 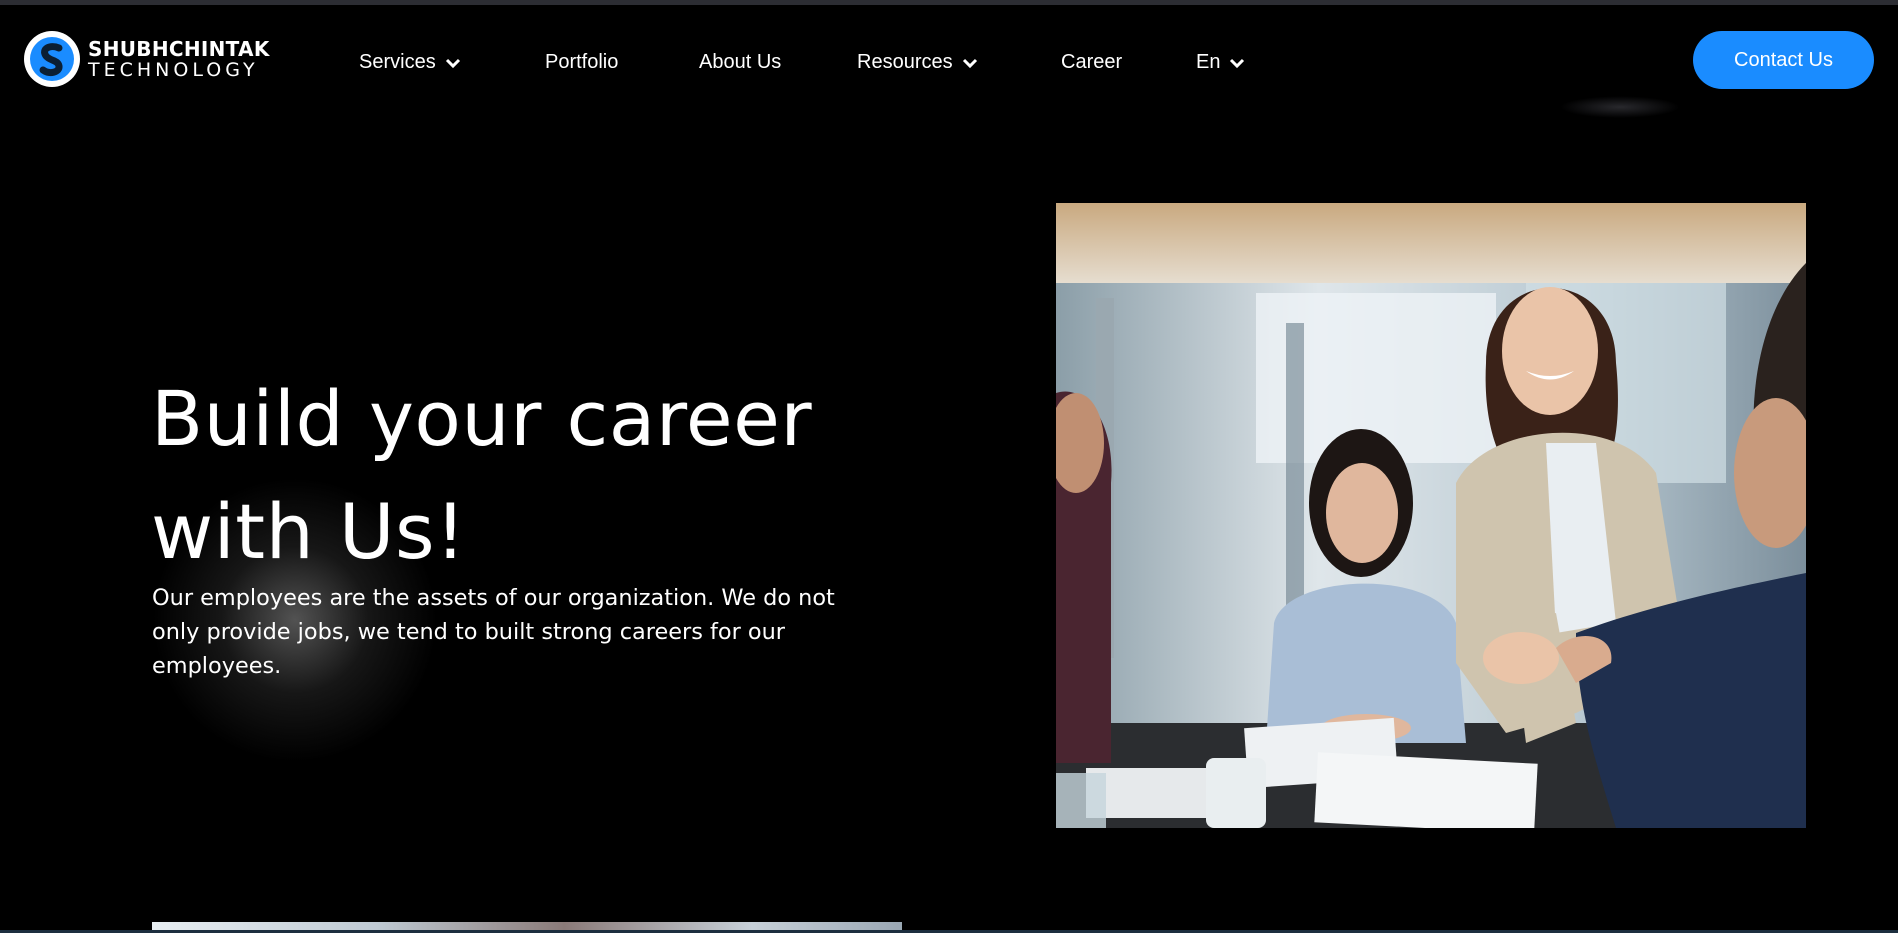 I want to click on nav-label-career: Career, so click(x=1092, y=62).